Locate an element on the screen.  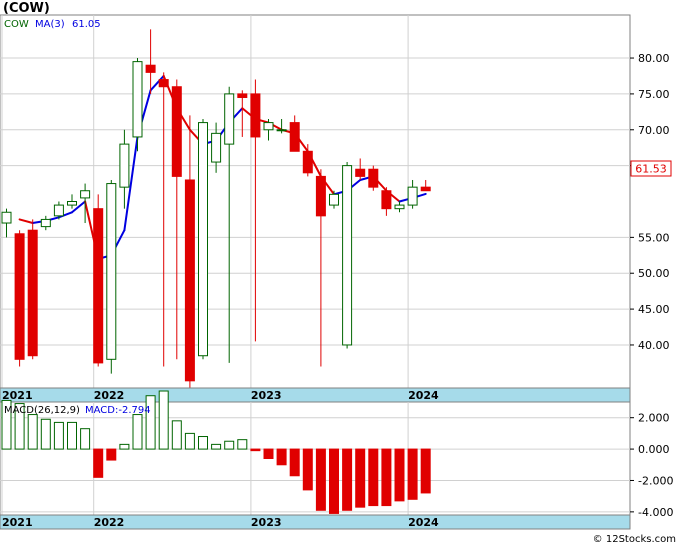
legend-symbol: COW is located at coordinates (16, 24).